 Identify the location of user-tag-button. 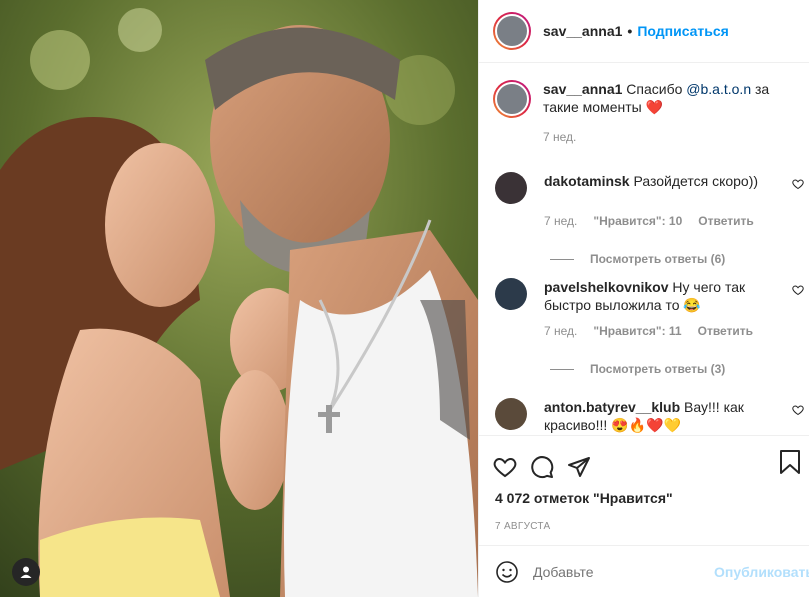
(26, 572).